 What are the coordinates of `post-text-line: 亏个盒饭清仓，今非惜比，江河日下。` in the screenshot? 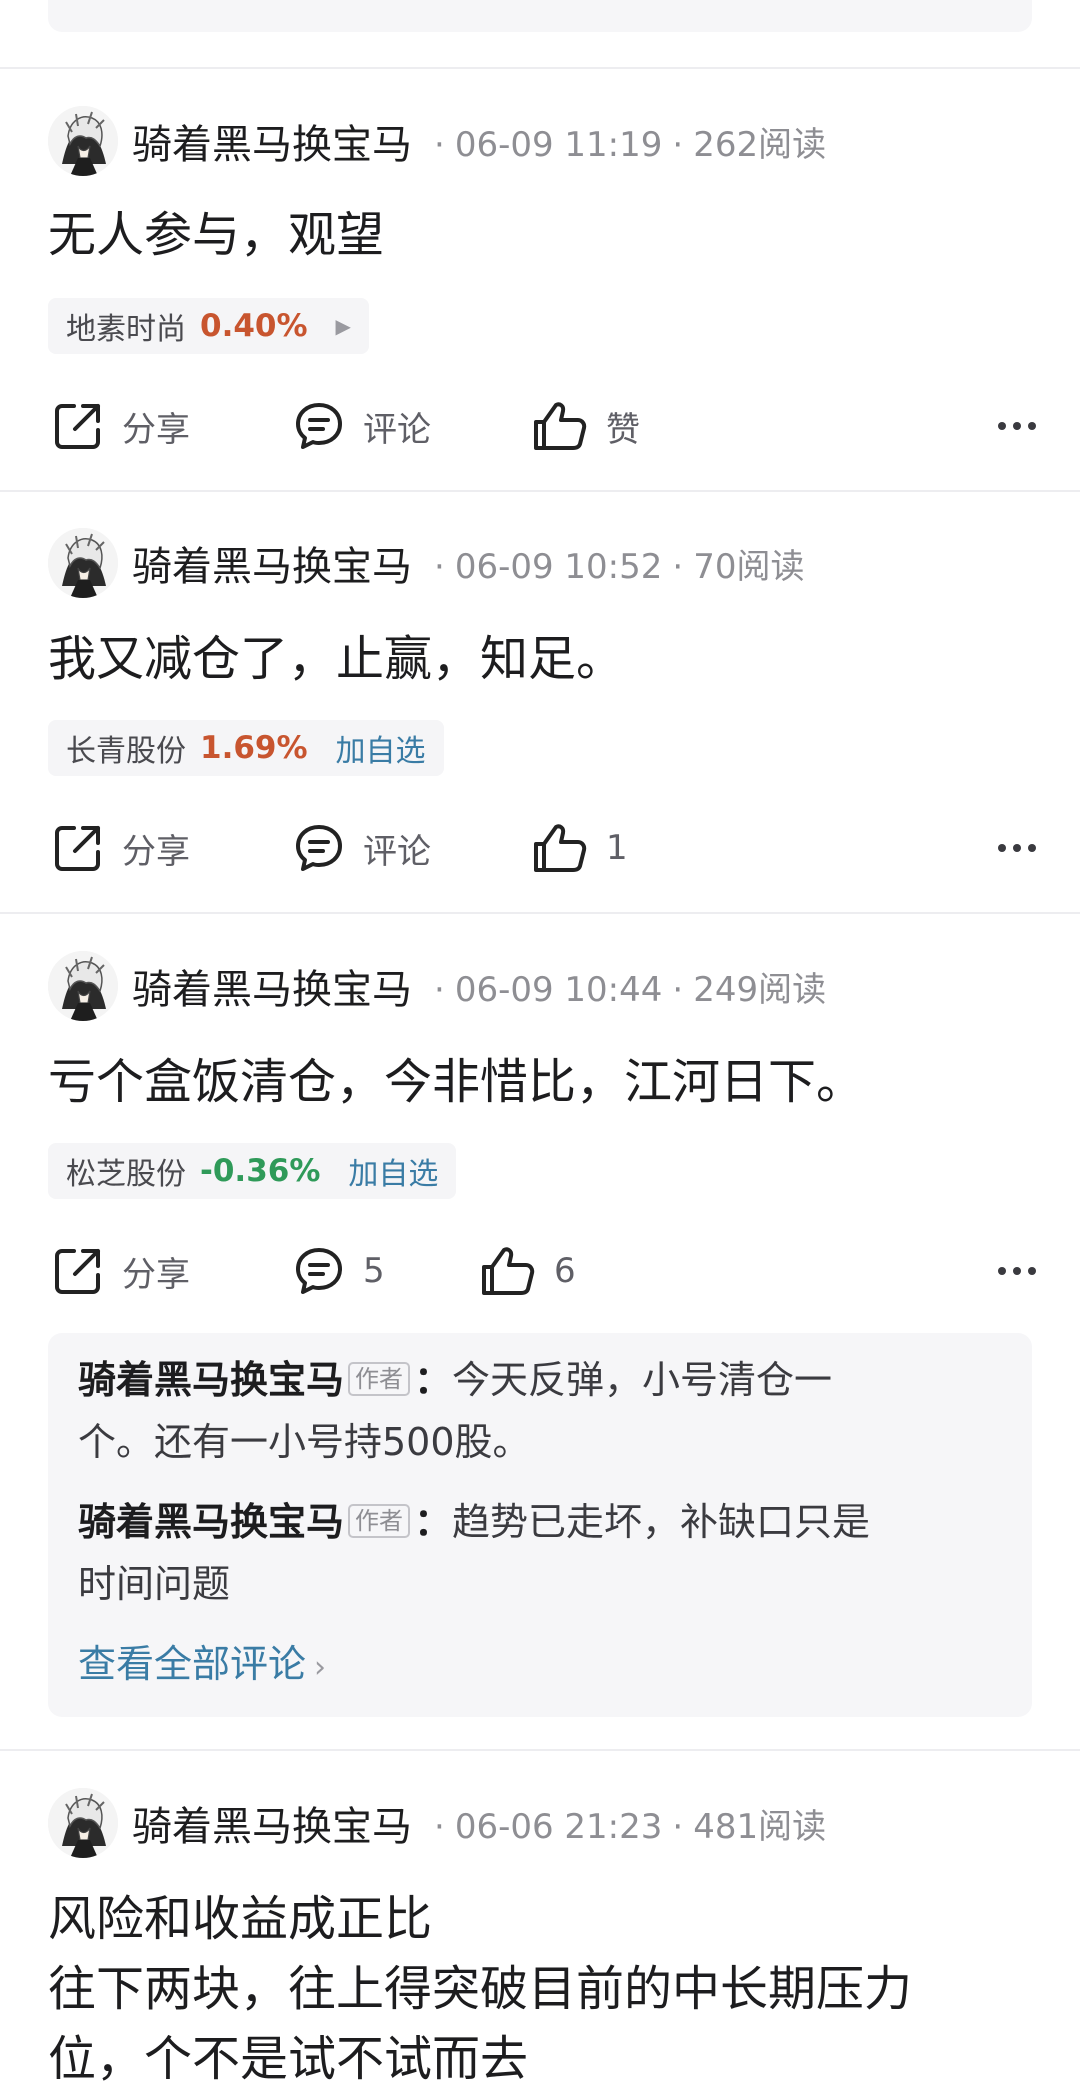 It's located at (456, 1082).